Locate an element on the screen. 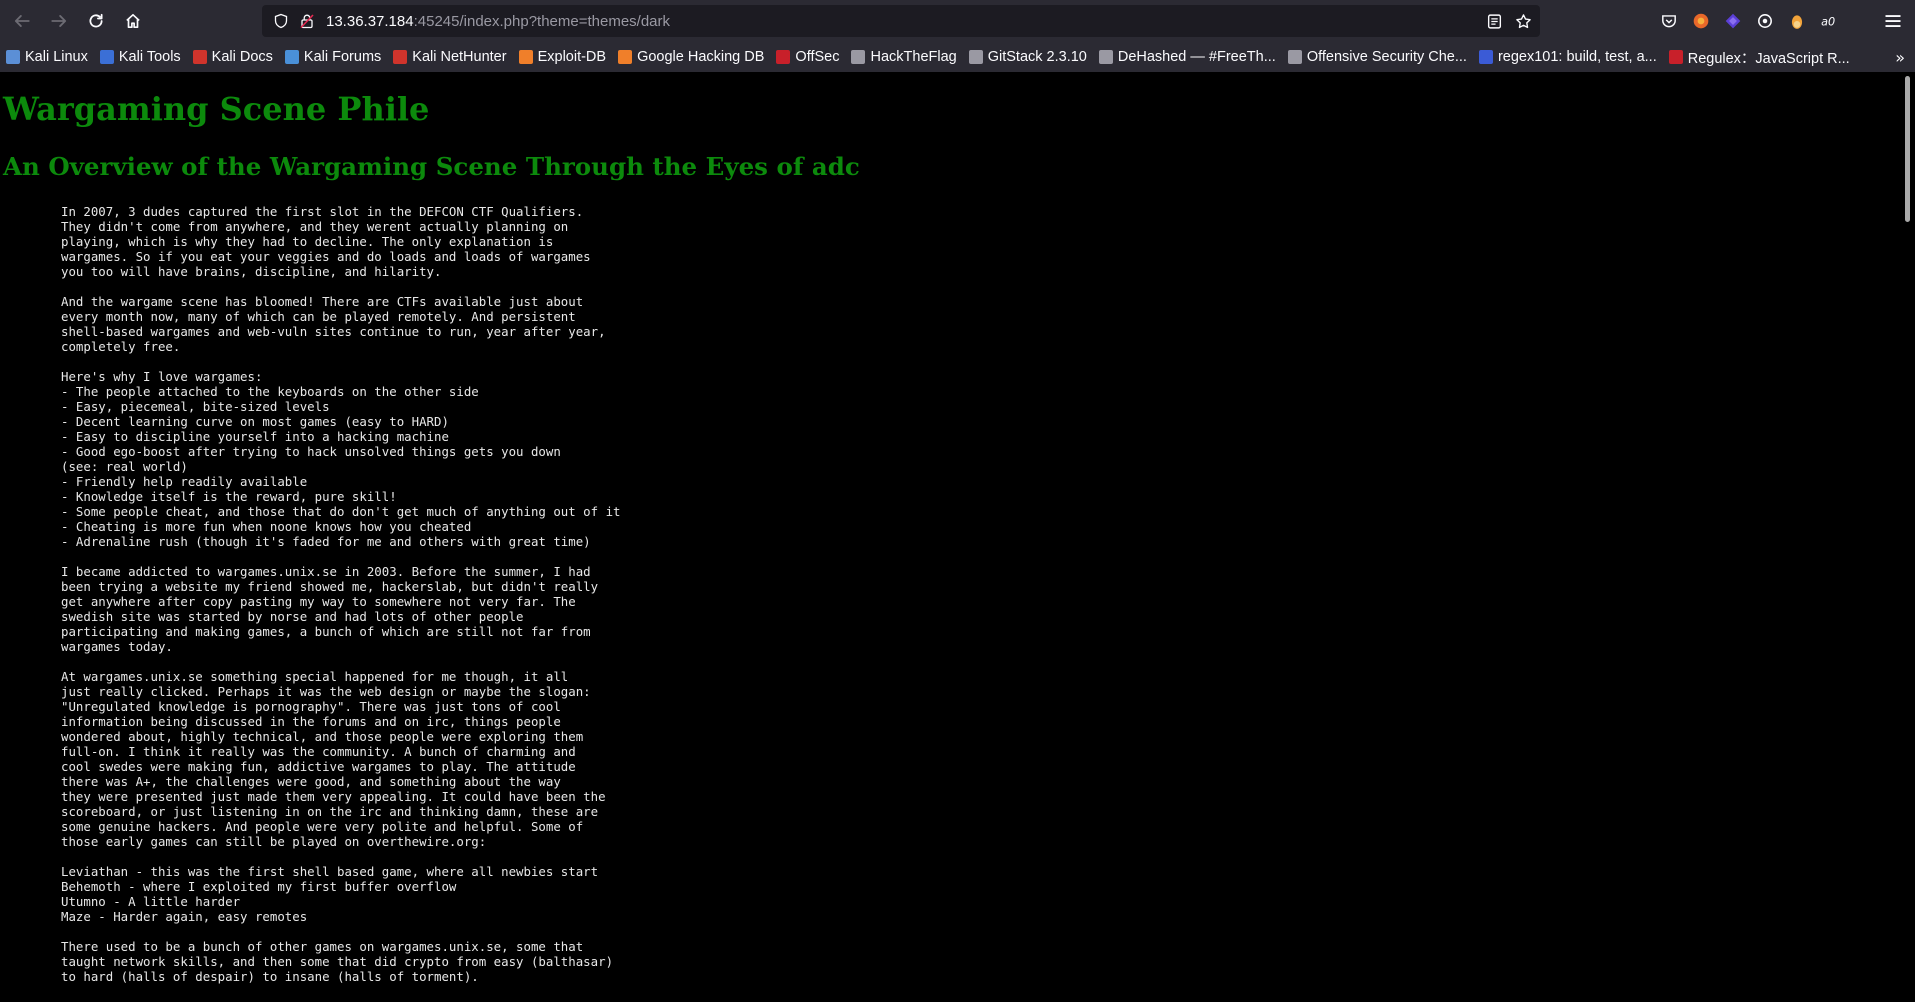 Image resolution: width=1915 pixels, height=1002 pixels. forward-arrow-icon is located at coordinates (59, 21).